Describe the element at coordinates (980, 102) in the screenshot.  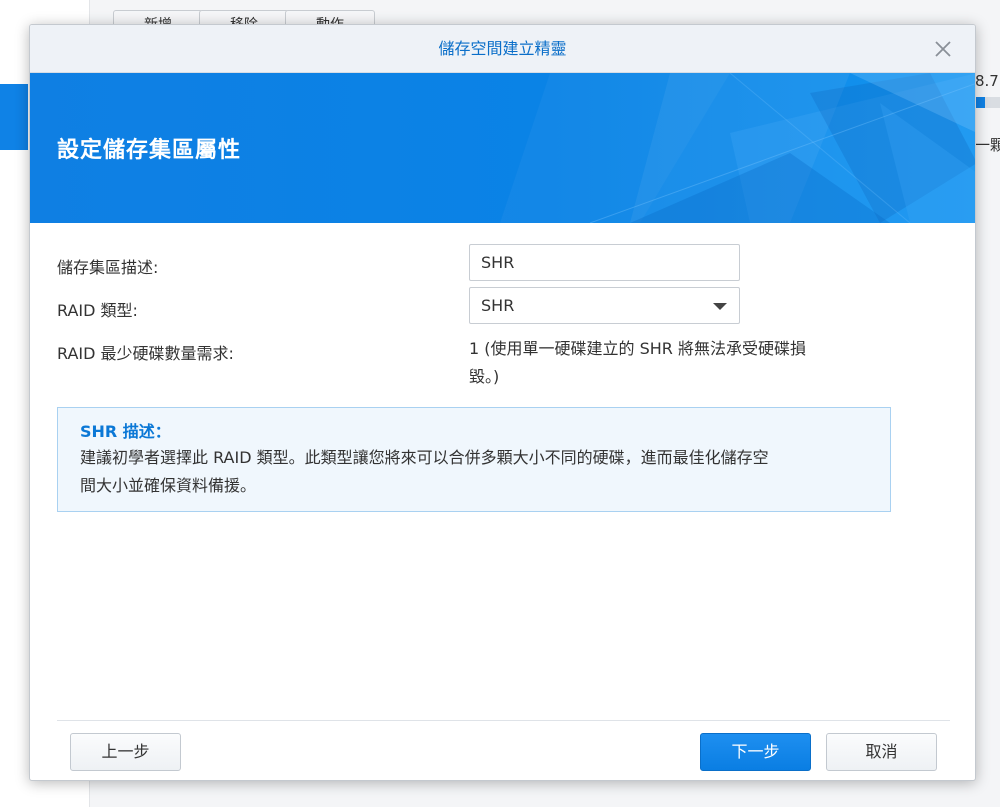
I see `background-usage-fill` at that location.